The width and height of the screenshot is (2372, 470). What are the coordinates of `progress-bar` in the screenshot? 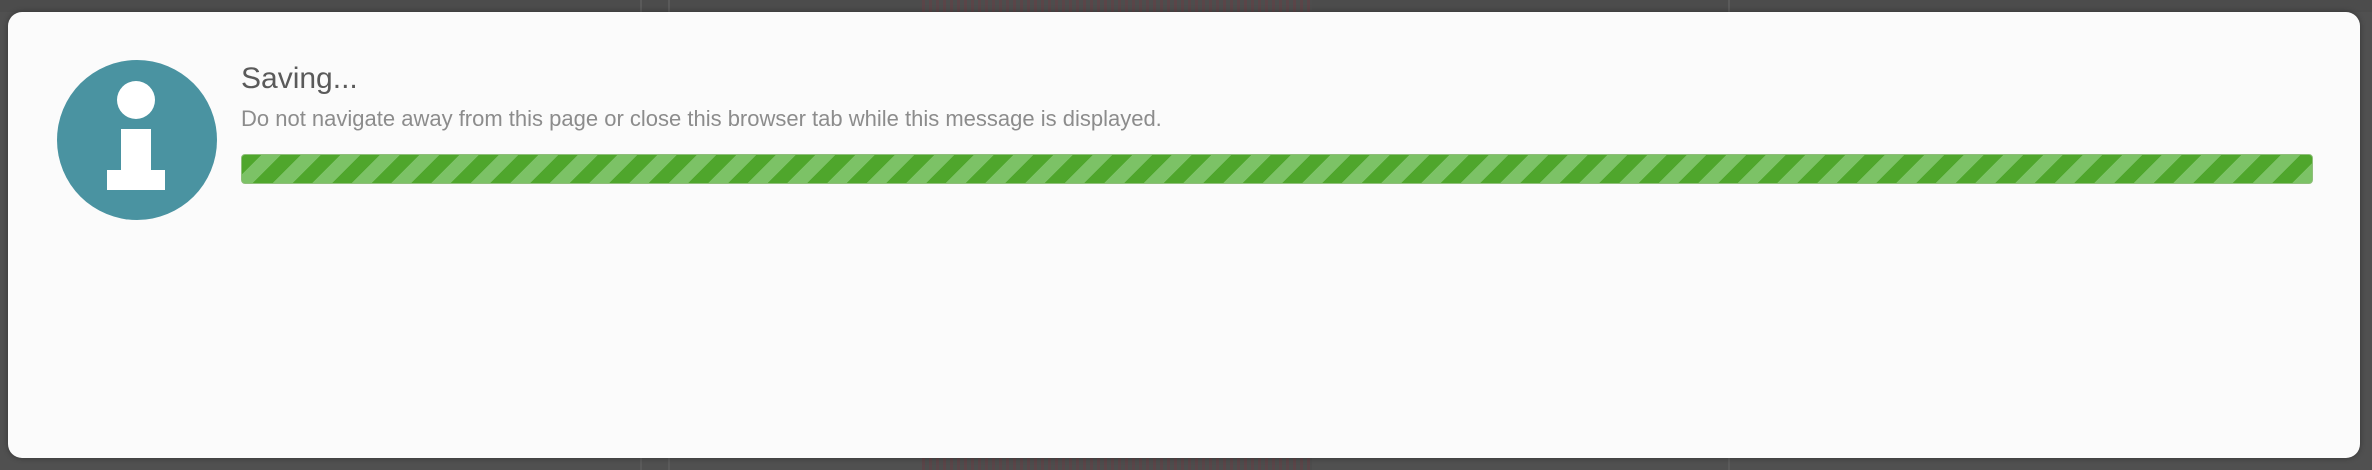 It's located at (1277, 169).